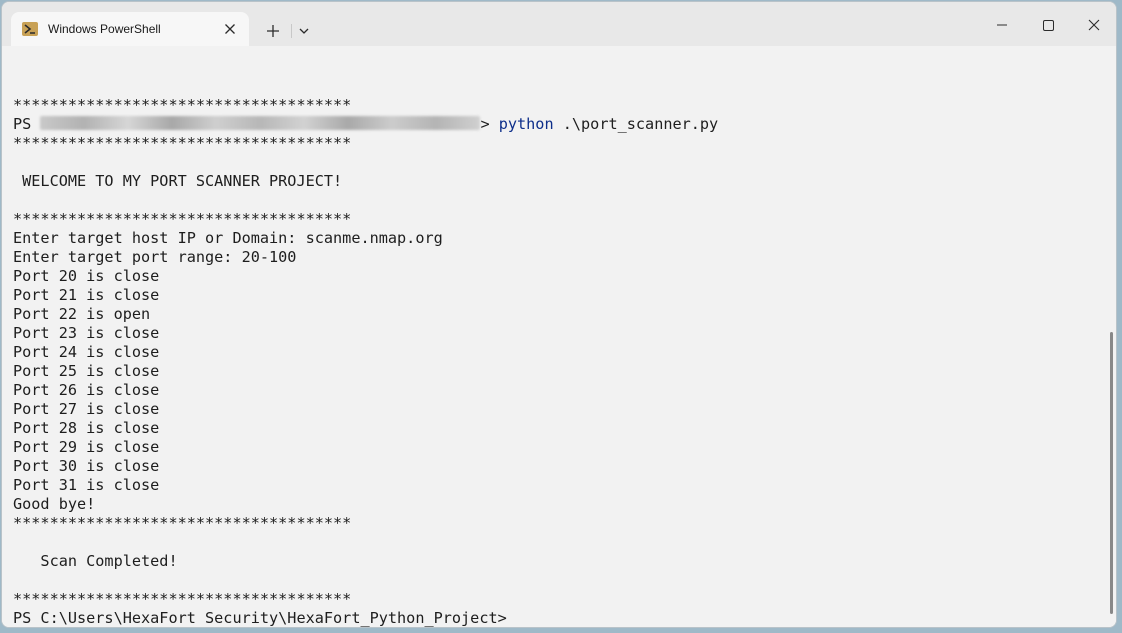 Image resolution: width=1122 pixels, height=633 pixels. I want to click on output-line: Port 20 is close, so click(86, 276).